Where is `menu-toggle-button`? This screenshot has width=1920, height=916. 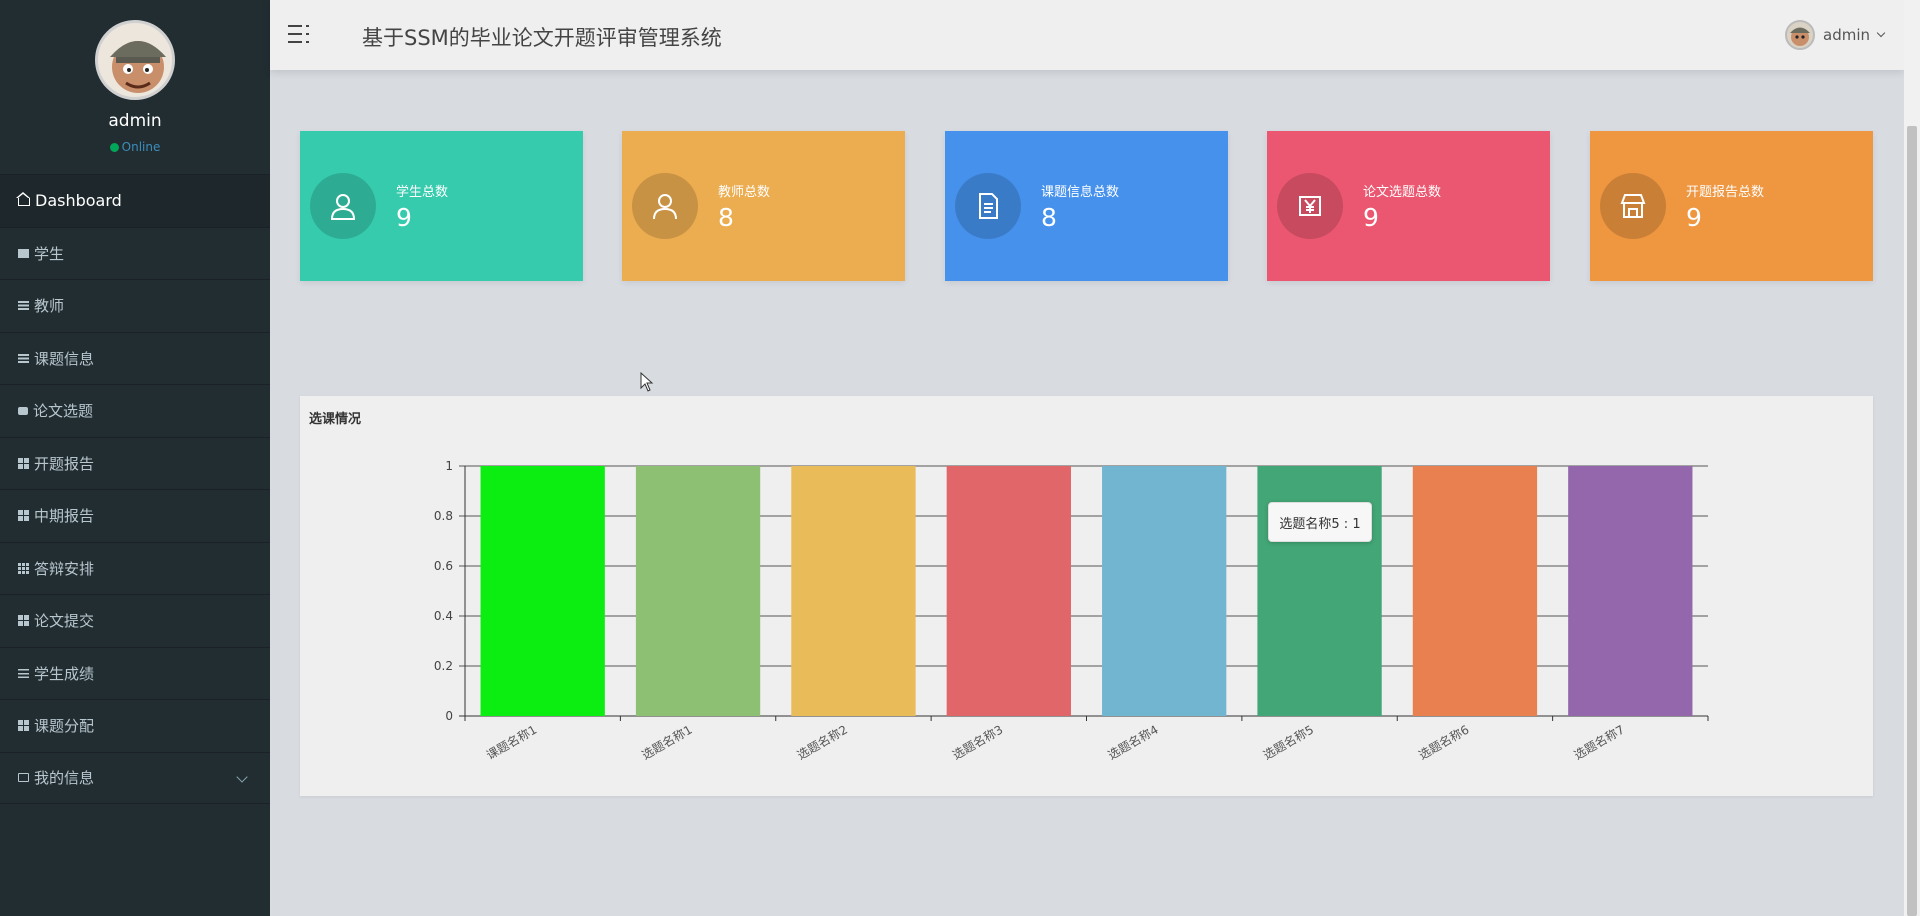
menu-toggle-button is located at coordinates (299, 34).